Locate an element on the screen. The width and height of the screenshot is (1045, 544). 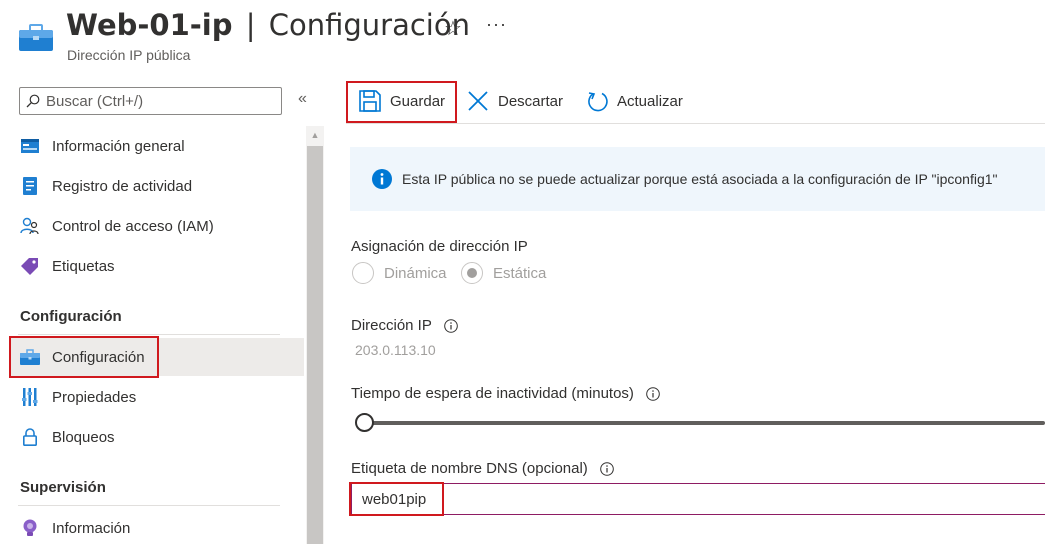
sidebar-section-configuration: Configuración is located at coordinates (71, 316).